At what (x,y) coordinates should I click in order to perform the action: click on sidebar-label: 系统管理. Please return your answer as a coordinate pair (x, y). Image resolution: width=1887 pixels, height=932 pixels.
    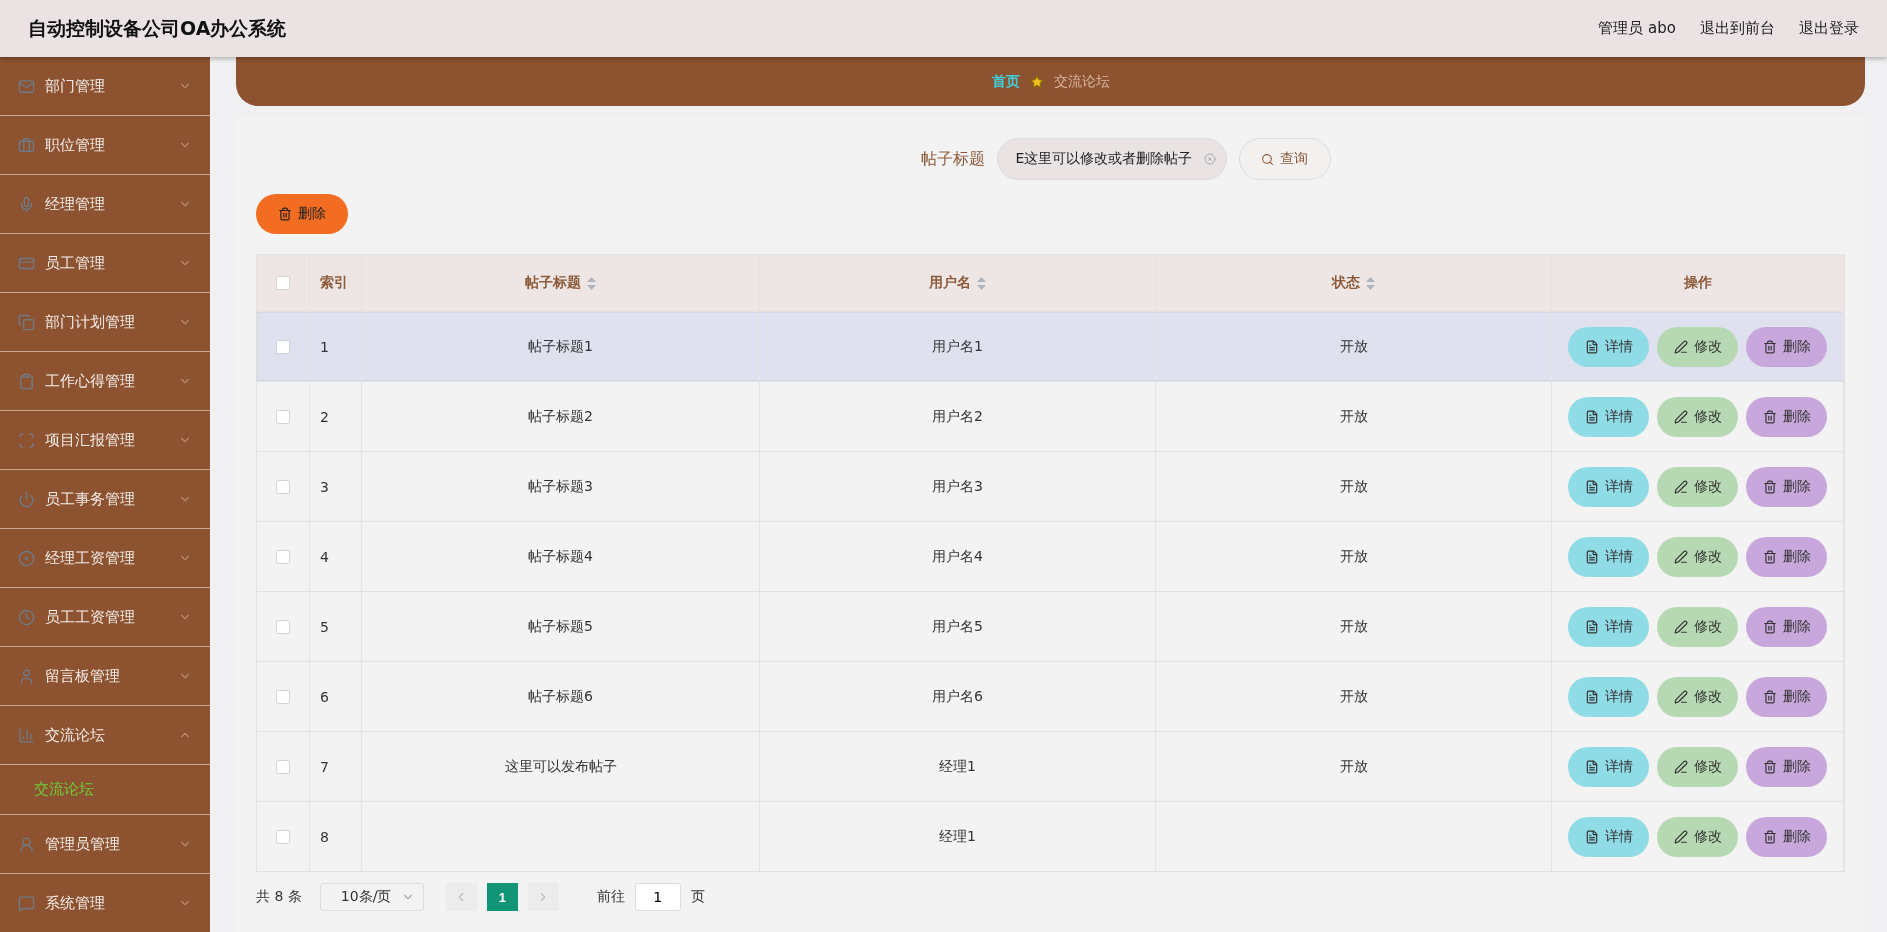
    Looking at the image, I should click on (75, 903).